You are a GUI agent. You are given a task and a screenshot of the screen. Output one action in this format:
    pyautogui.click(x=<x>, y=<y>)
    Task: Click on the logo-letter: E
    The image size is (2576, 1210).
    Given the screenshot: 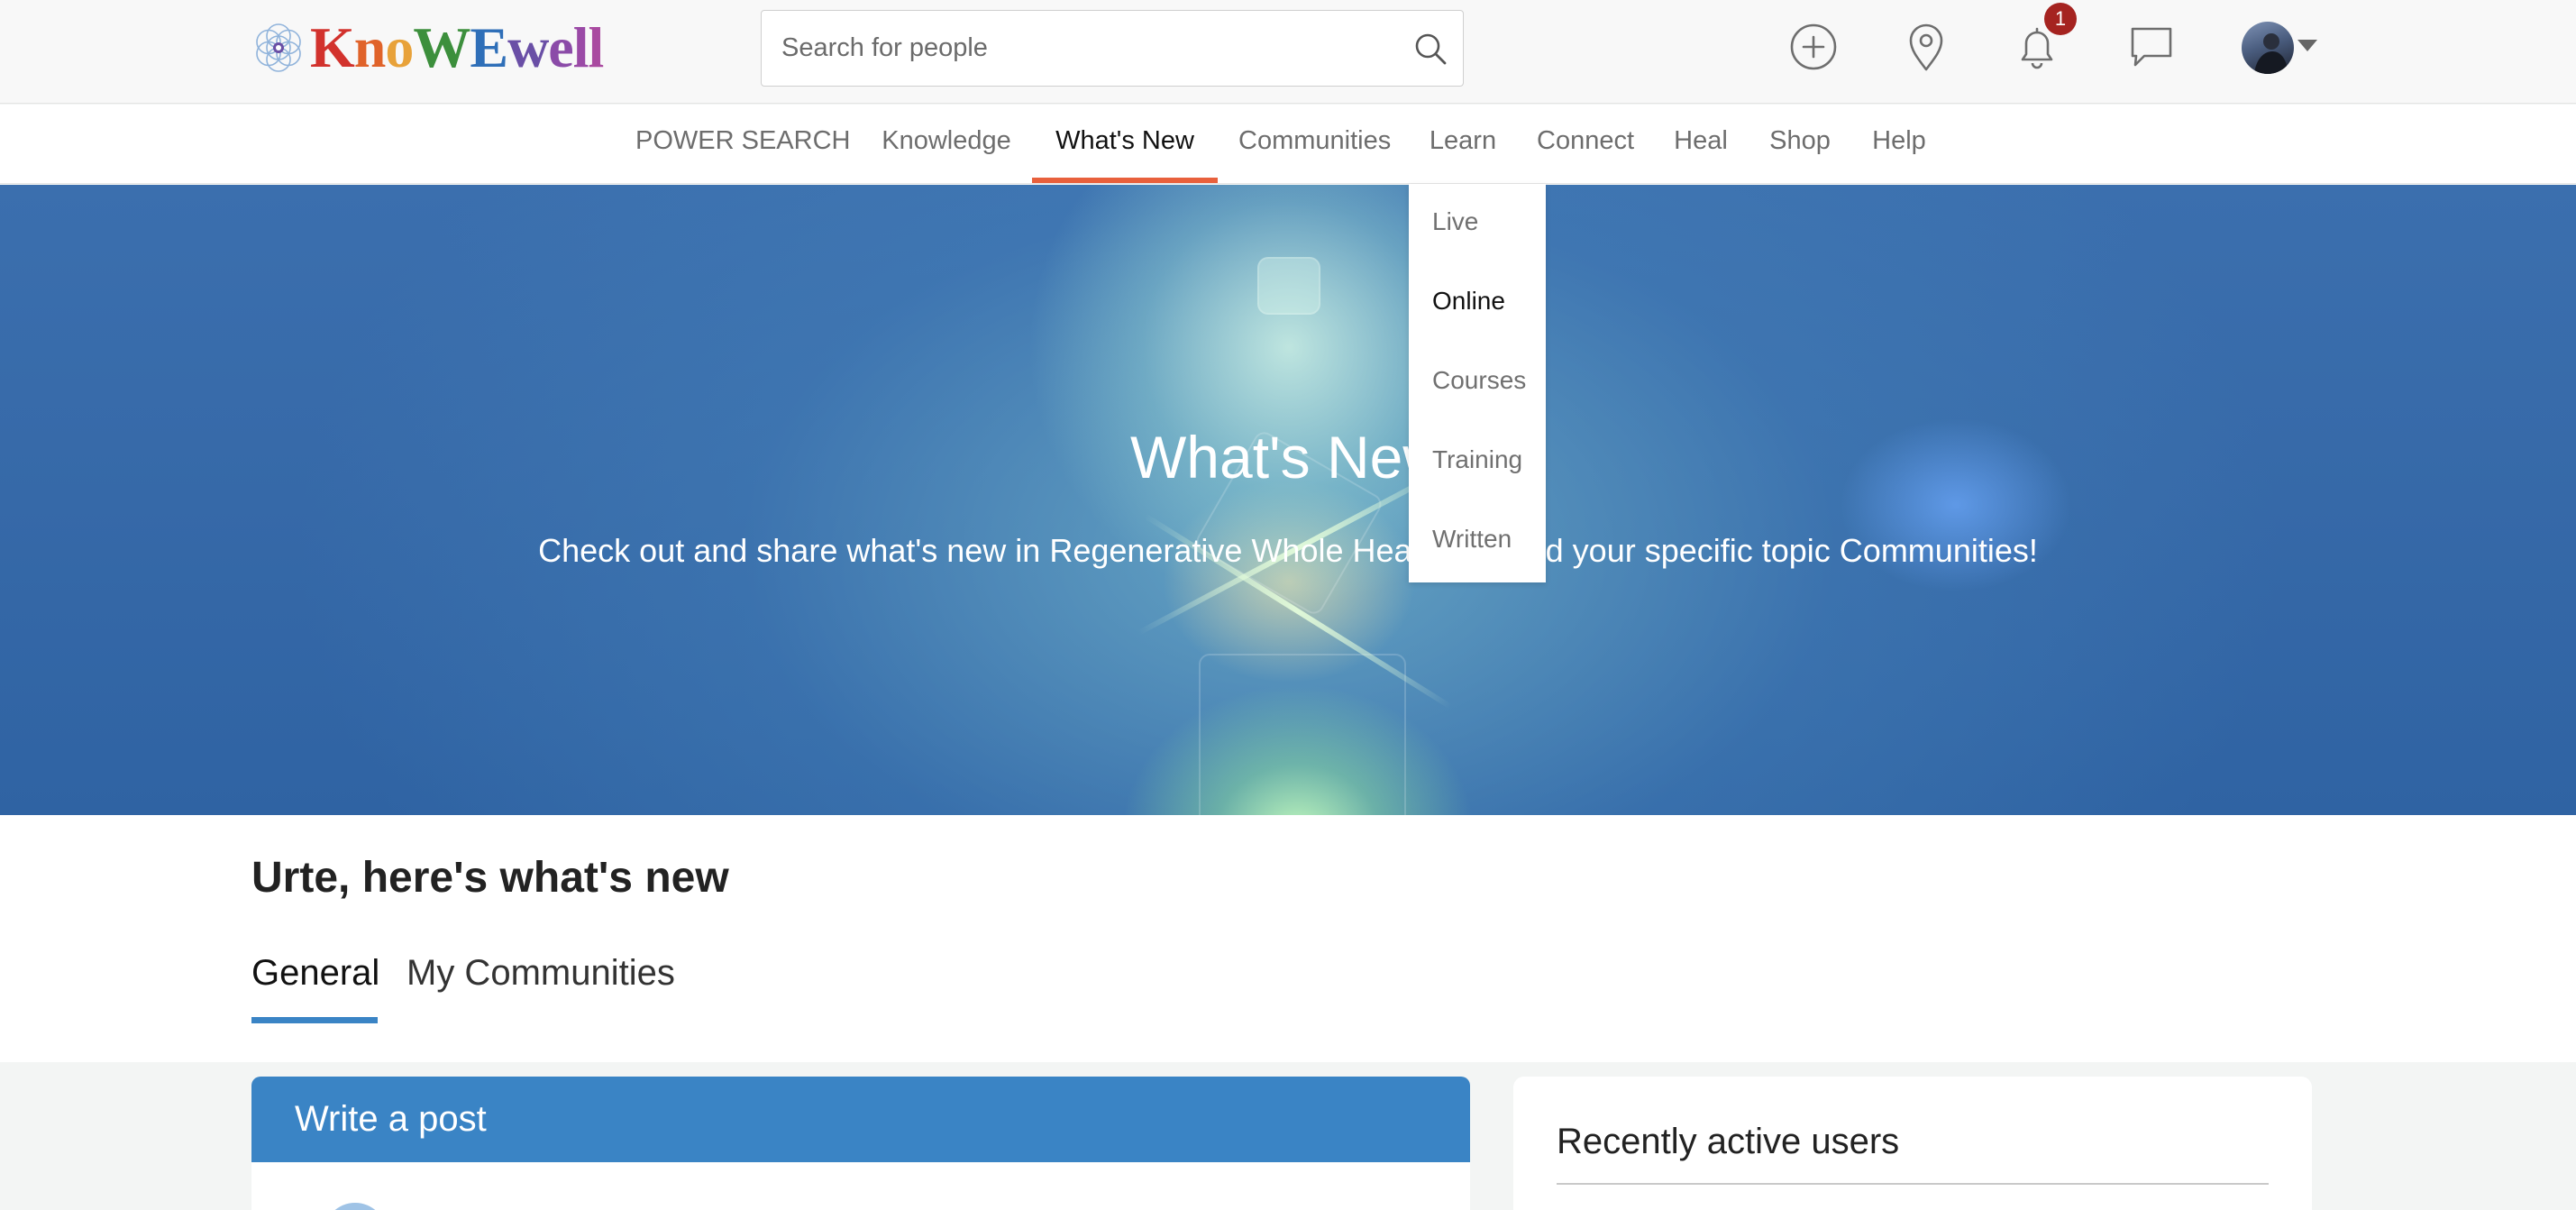 What is the action you would take?
    pyautogui.click(x=489, y=47)
    